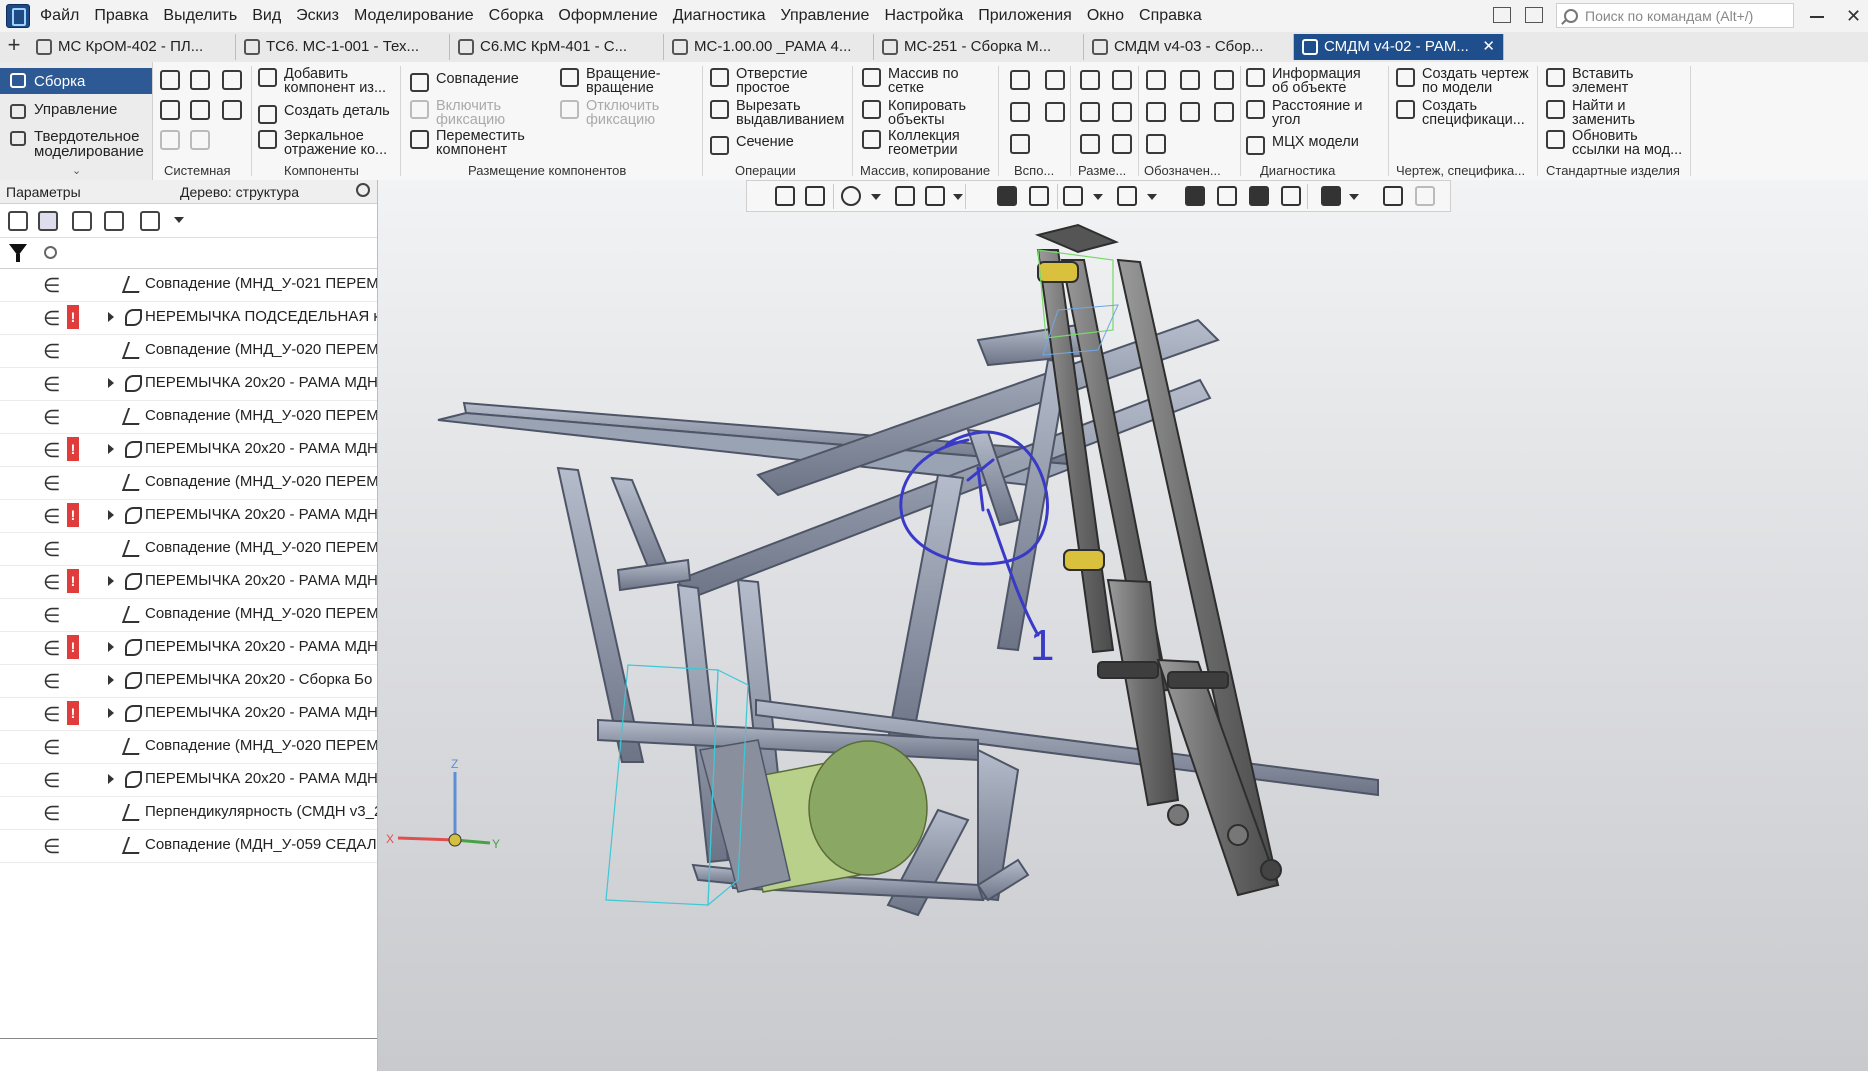 This screenshot has width=1868, height=1071. I want to click on auxiliary-axis-icon, so click(1055, 80).